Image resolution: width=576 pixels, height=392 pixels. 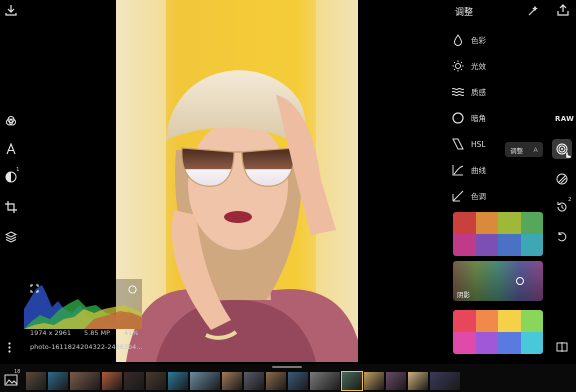 What do you see at coordinates (458, 92) in the screenshot?
I see `waves-icon` at bounding box center [458, 92].